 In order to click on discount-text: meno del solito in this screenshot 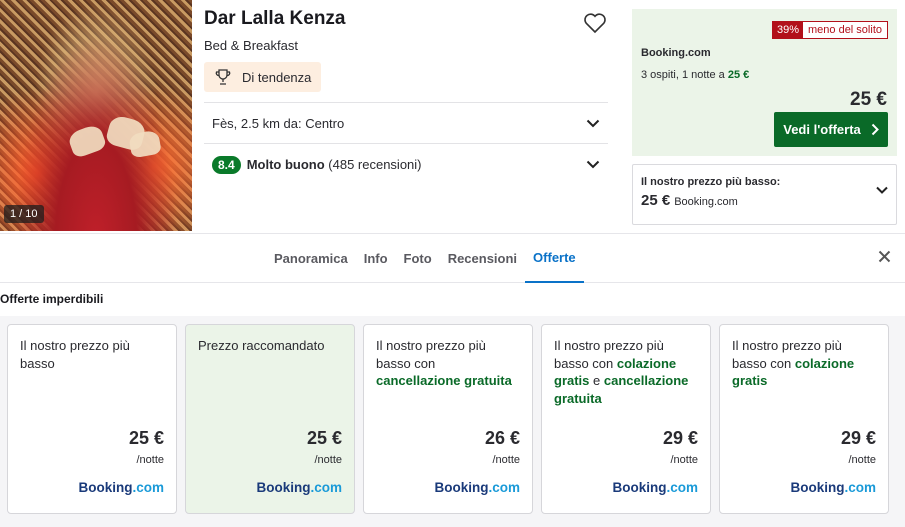, I will do `click(845, 30)`.